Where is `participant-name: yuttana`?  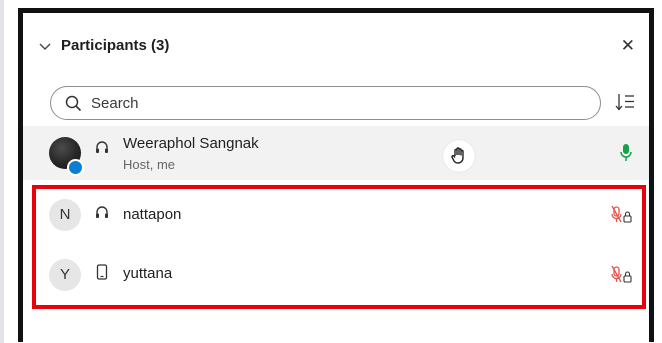 participant-name: yuttana is located at coordinates (148, 273).